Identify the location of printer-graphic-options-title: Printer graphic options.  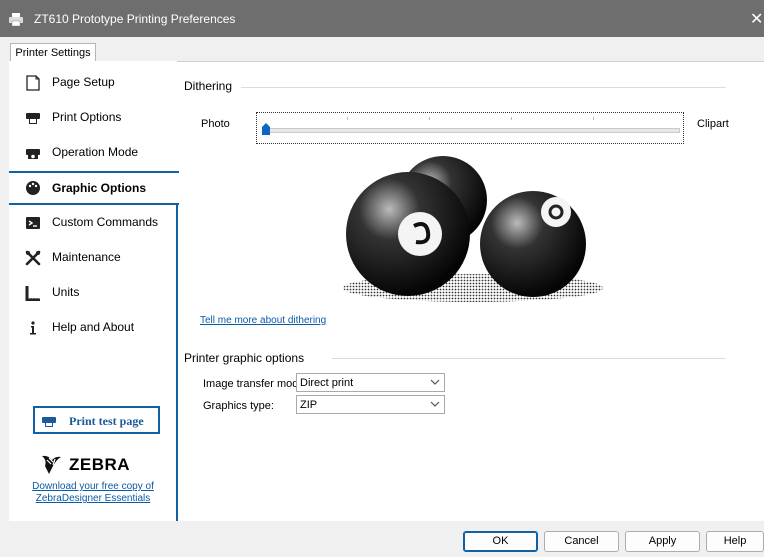
(244, 358).